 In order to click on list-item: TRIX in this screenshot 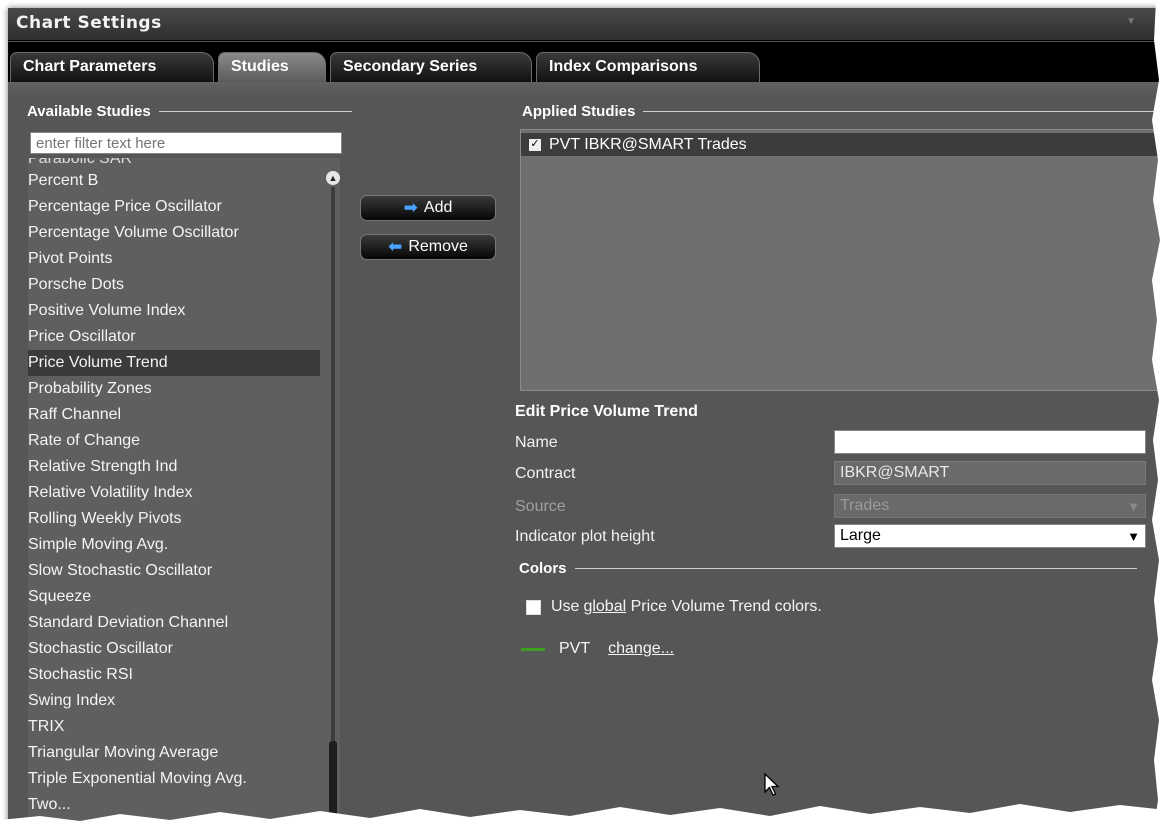, I will do `click(174, 727)`.